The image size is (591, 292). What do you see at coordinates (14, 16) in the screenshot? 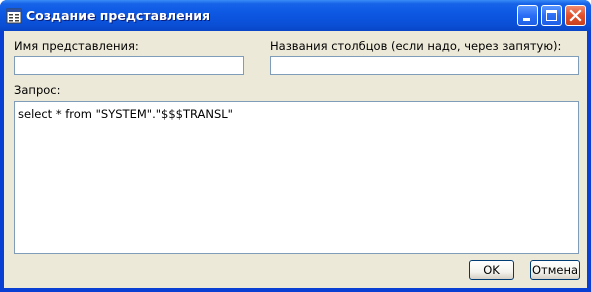
I see `app-window-icon` at bounding box center [14, 16].